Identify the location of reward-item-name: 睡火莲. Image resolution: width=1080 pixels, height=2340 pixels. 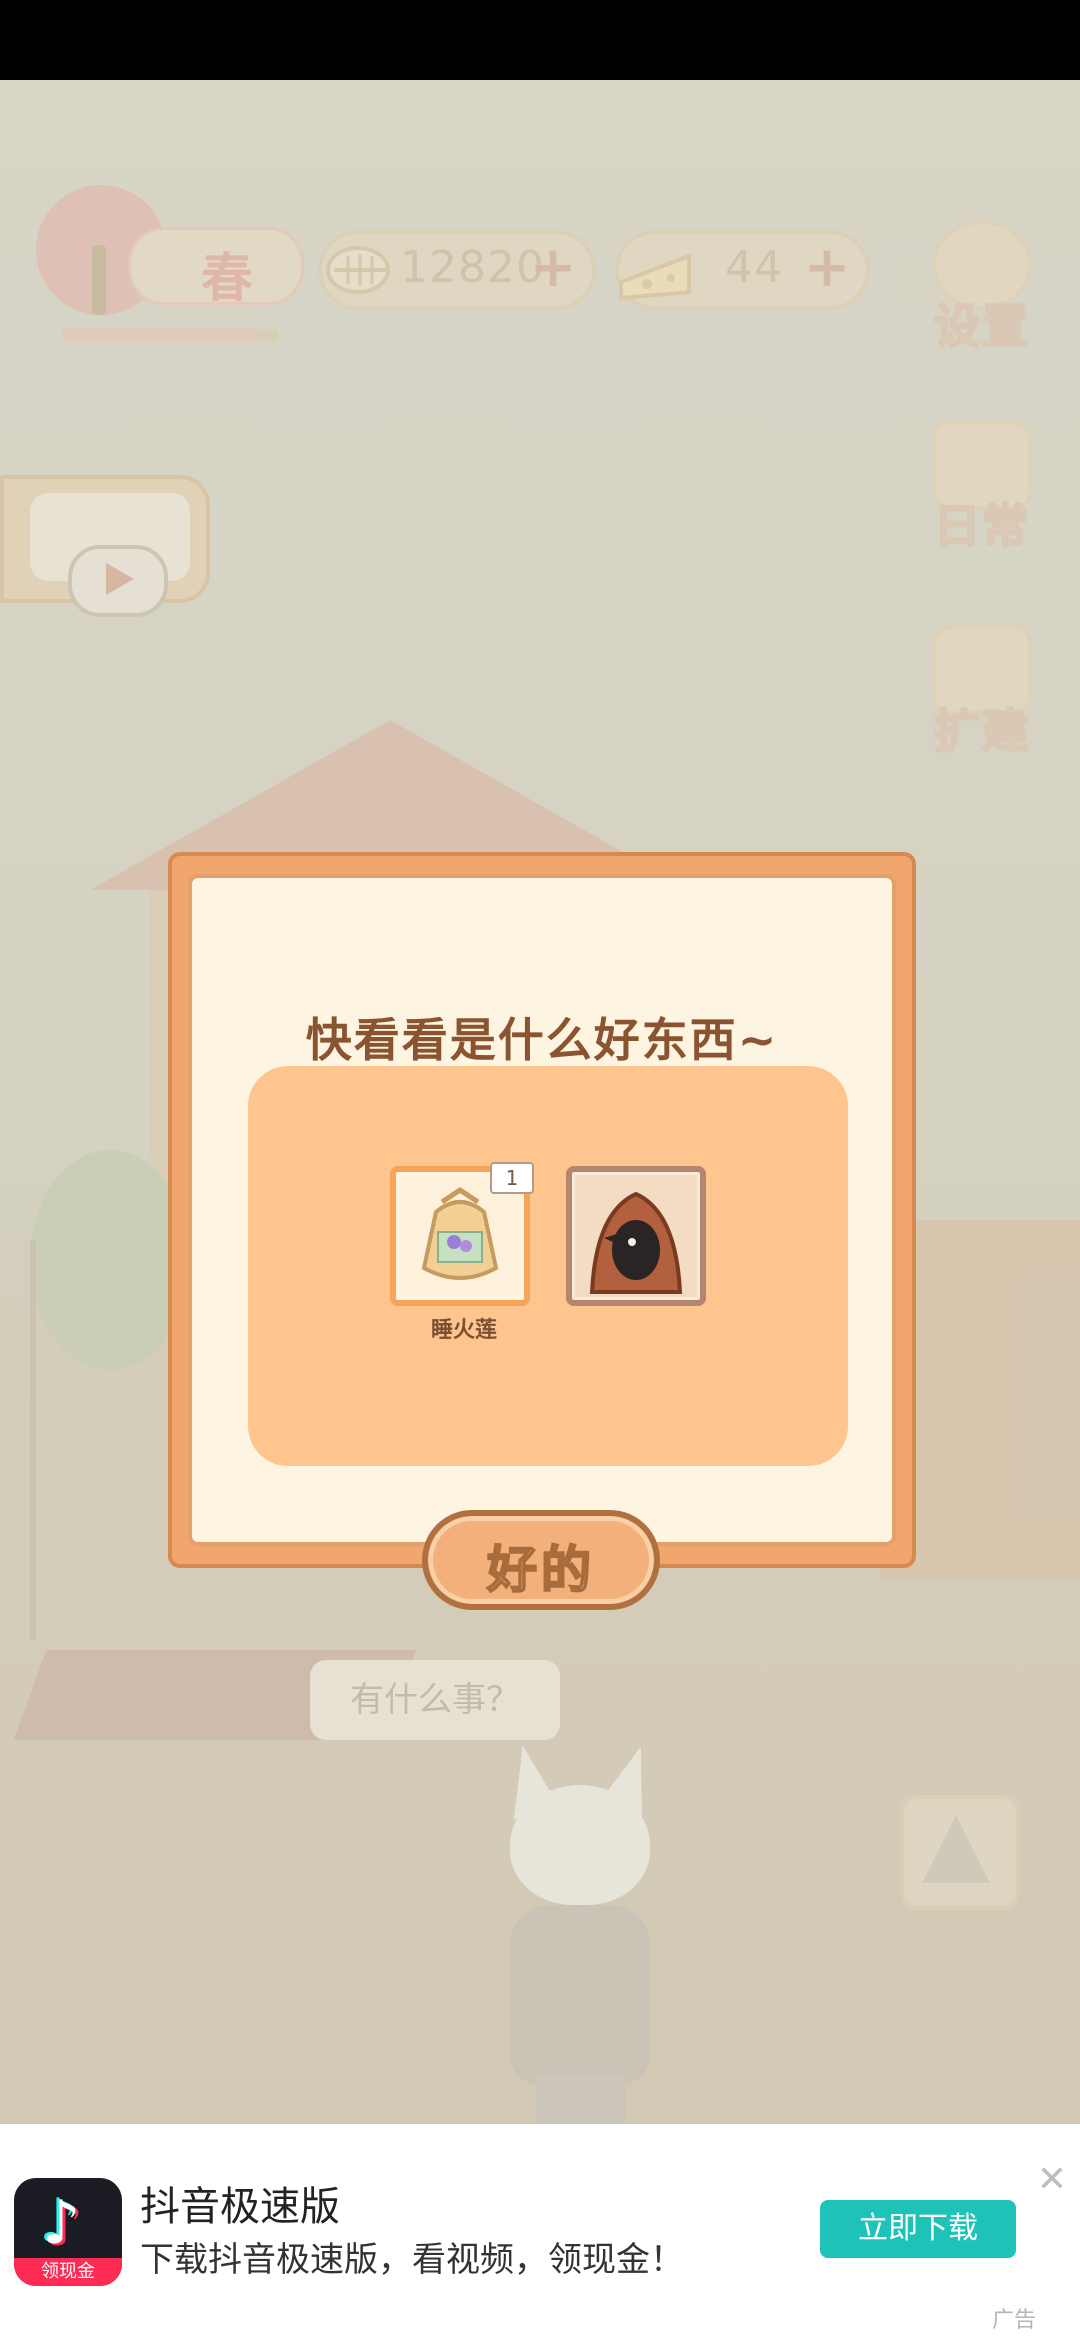
(463, 1330).